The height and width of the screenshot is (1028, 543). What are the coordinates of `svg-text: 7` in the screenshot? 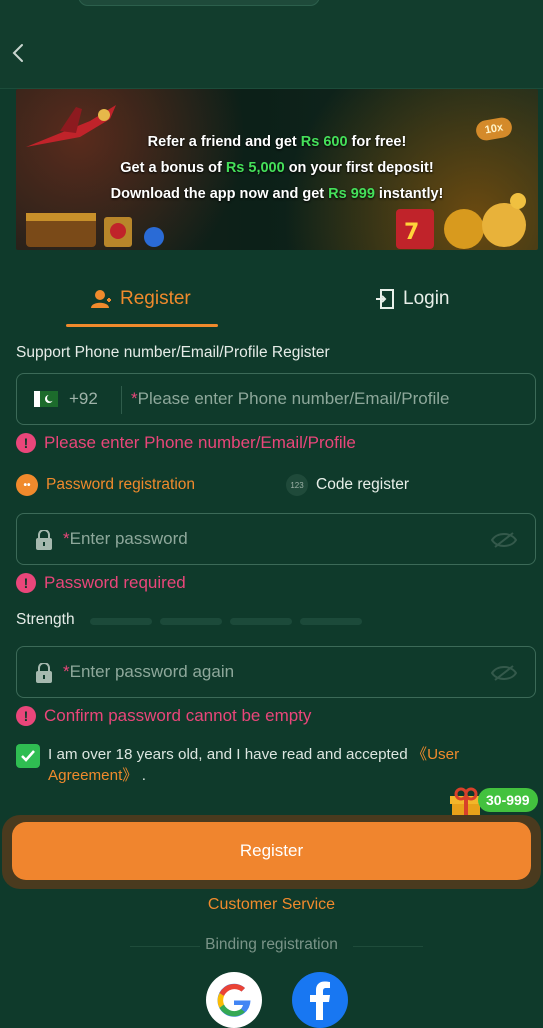 It's located at (411, 232).